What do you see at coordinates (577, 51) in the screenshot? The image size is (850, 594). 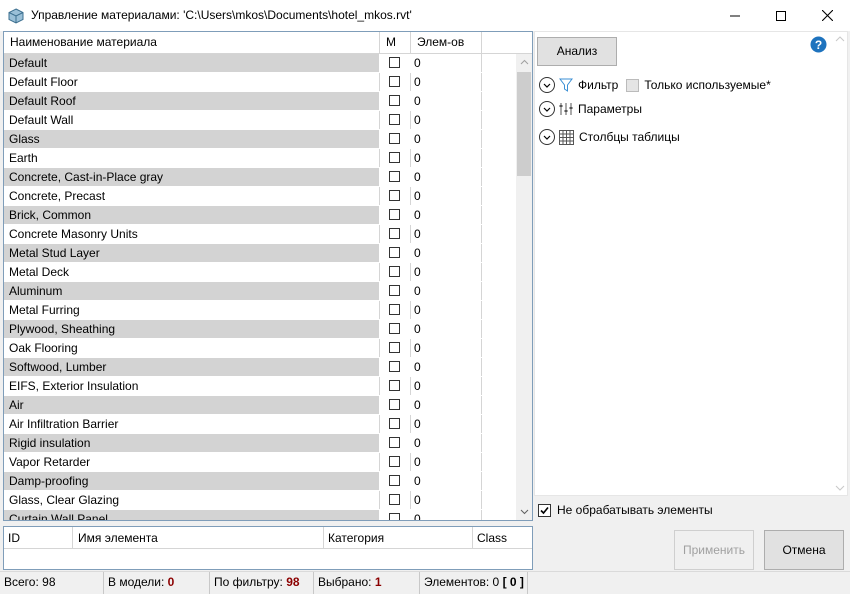 I see `analyze-button: Анализ` at bounding box center [577, 51].